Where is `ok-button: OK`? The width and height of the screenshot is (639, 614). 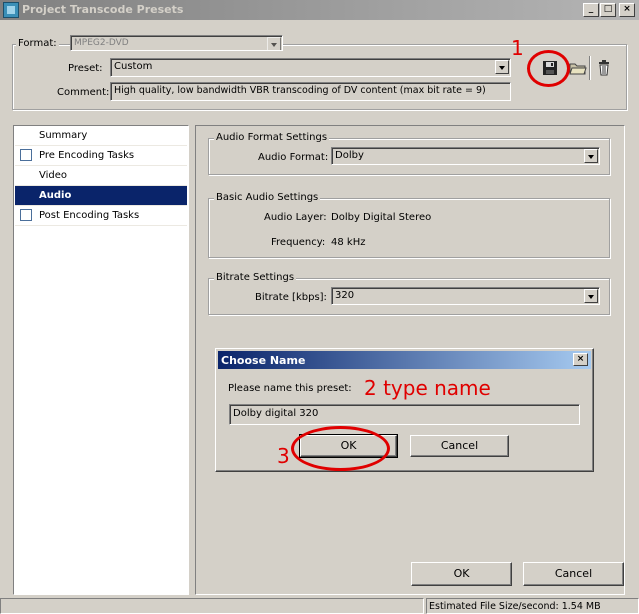 ok-button: OK is located at coordinates (461, 574).